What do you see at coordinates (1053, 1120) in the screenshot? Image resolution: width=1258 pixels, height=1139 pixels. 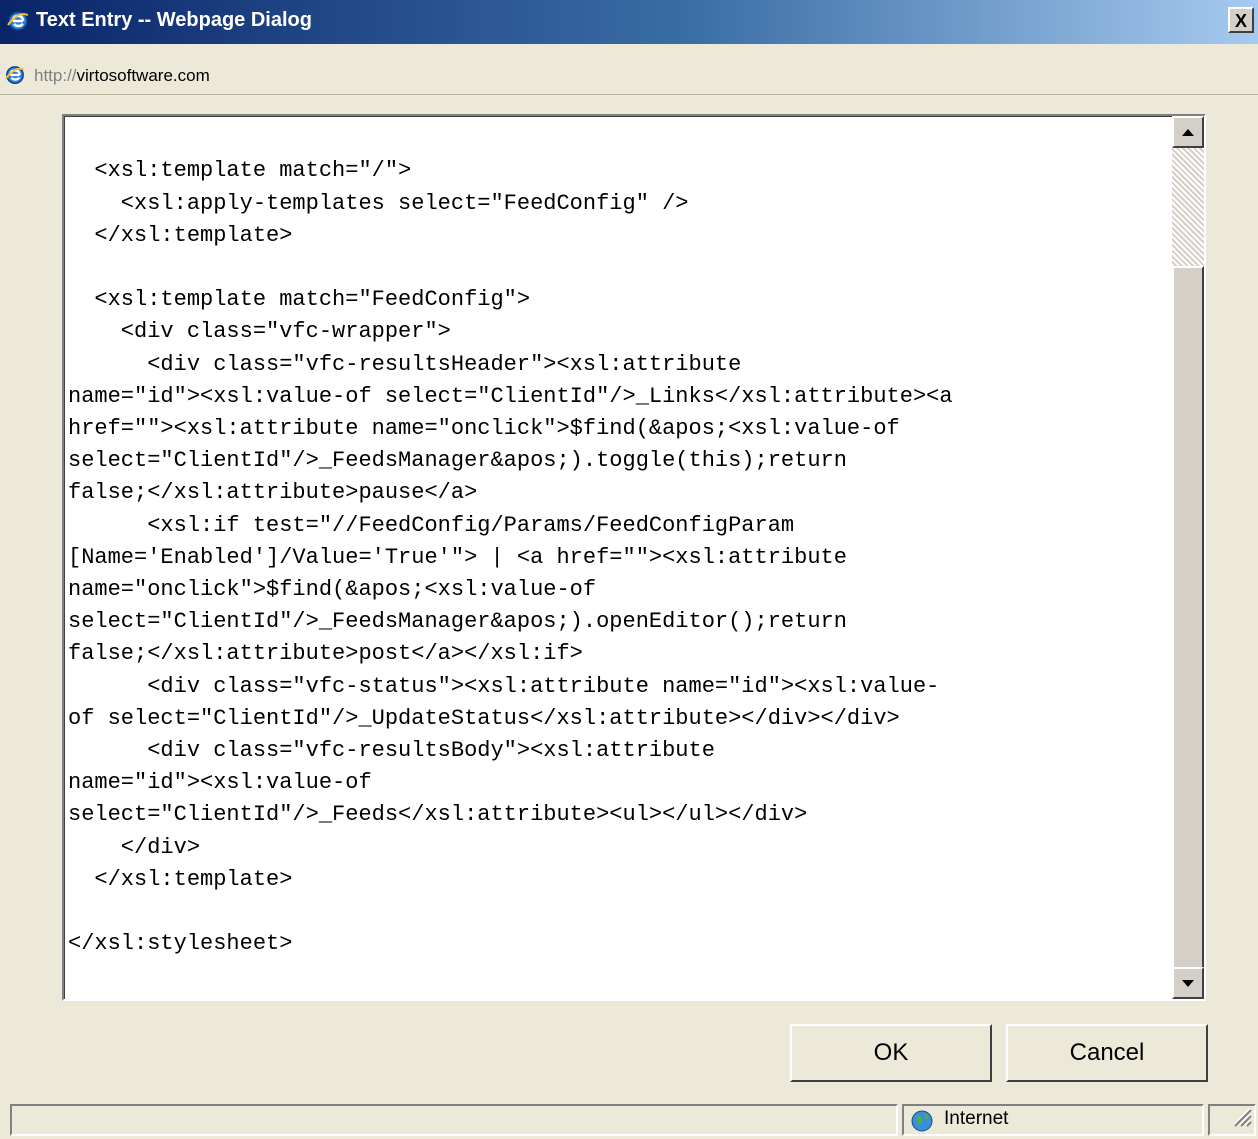 I see `security-zone-pane: Internet` at bounding box center [1053, 1120].